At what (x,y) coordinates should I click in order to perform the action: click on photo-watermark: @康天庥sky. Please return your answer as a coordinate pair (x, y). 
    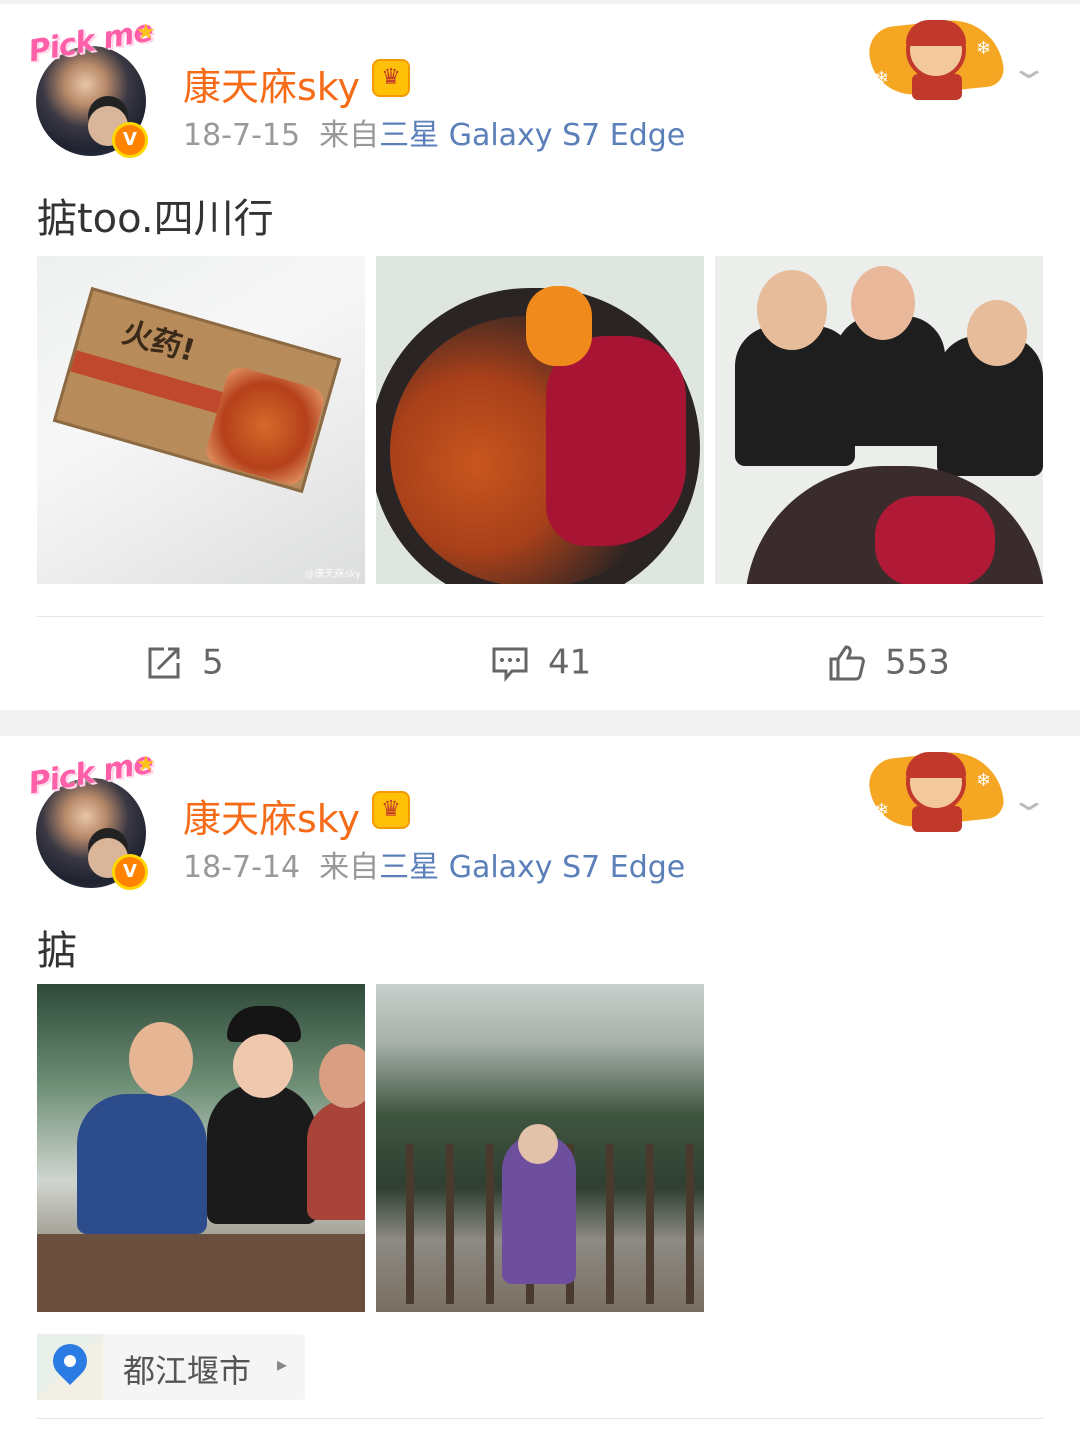
    Looking at the image, I should click on (332, 574).